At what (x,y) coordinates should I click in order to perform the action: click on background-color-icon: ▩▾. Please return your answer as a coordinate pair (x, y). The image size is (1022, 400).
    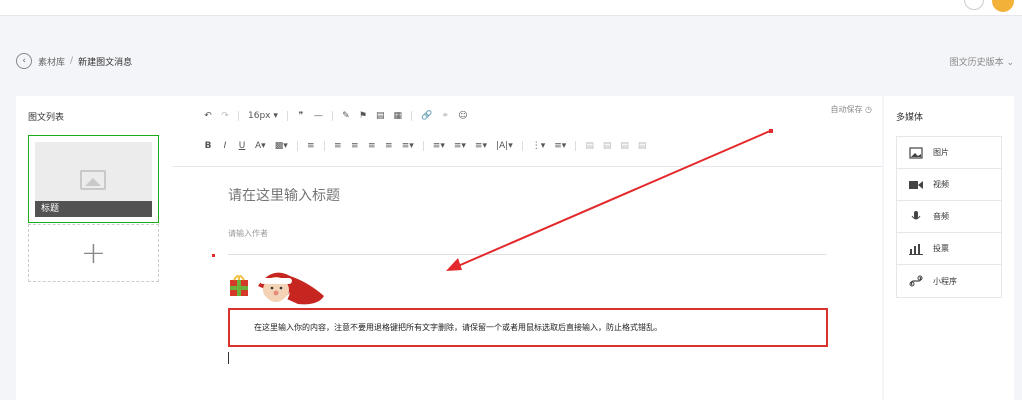
    Looking at the image, I should click on (281, 146).